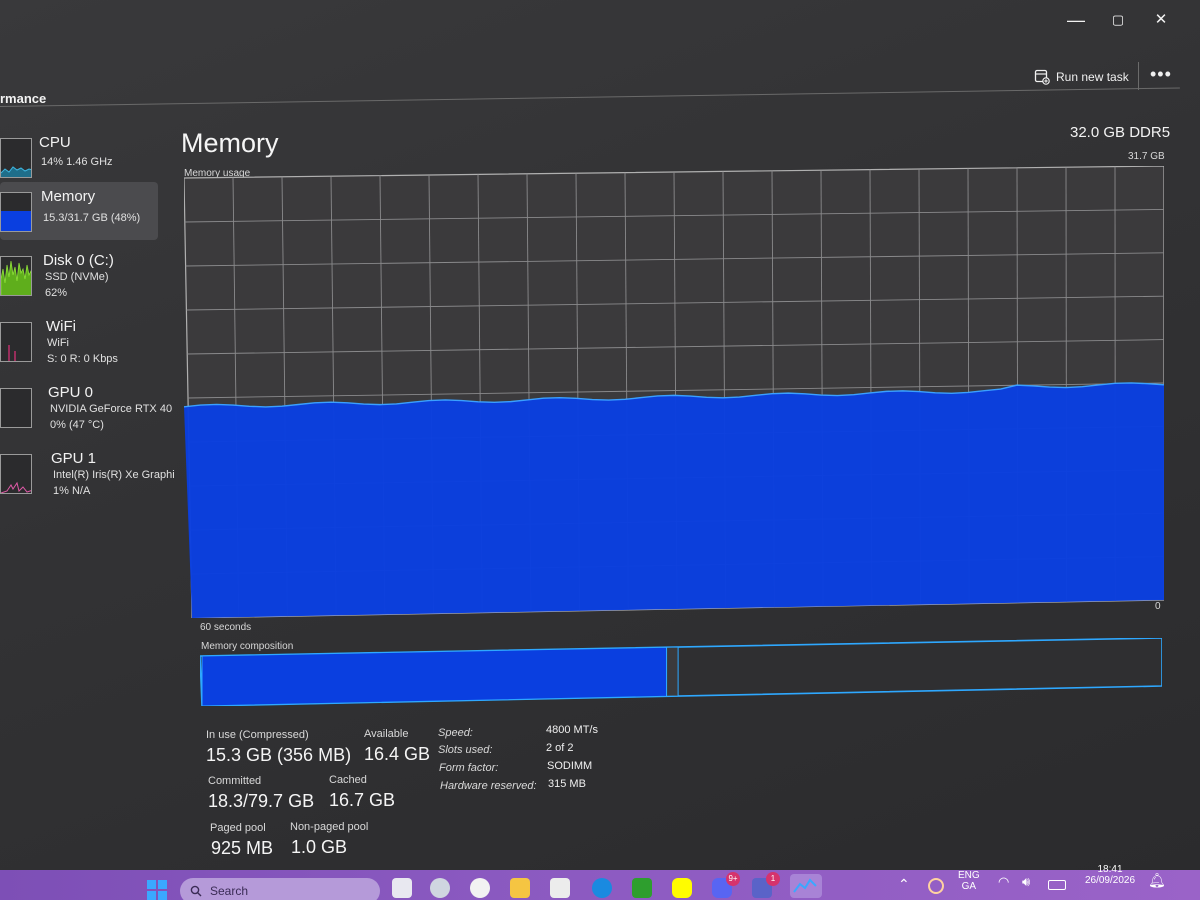 The height and width of the screenshot is (900, 1200). I want to click on sidebar-item-label: GPU 0, so click(71, 392).